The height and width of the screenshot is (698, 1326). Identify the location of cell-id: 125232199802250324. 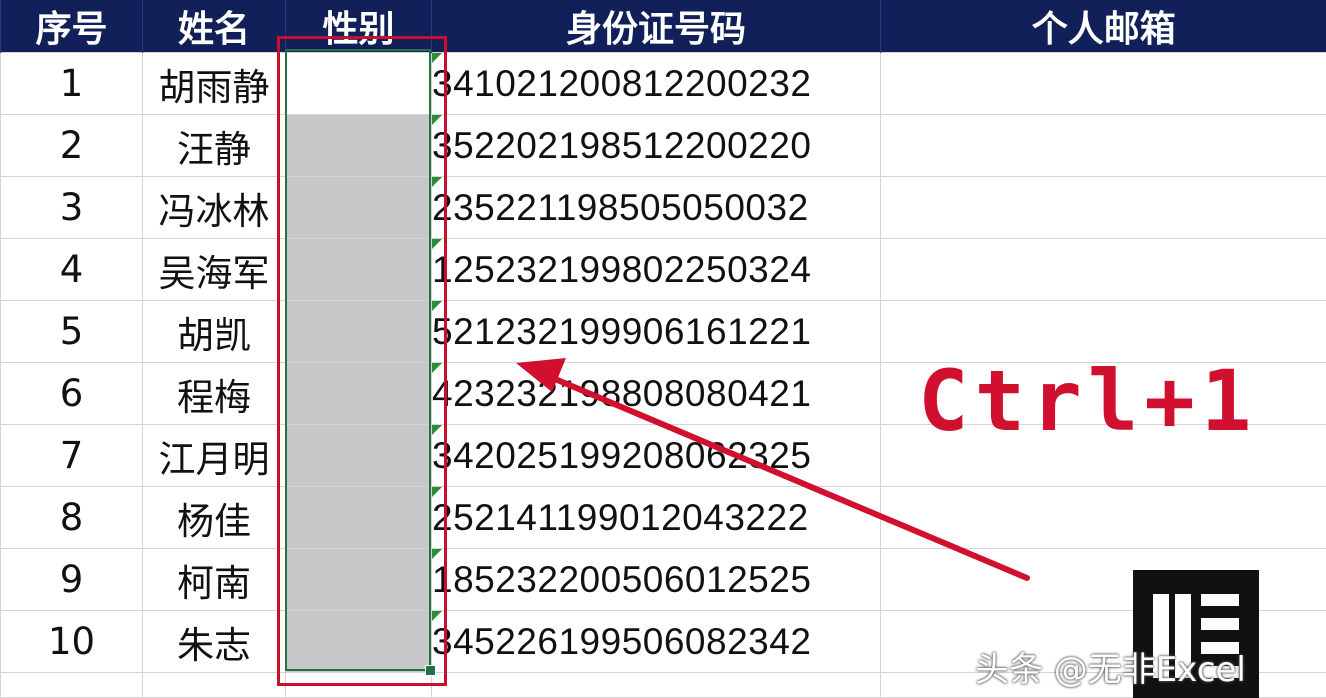
(656, 269).